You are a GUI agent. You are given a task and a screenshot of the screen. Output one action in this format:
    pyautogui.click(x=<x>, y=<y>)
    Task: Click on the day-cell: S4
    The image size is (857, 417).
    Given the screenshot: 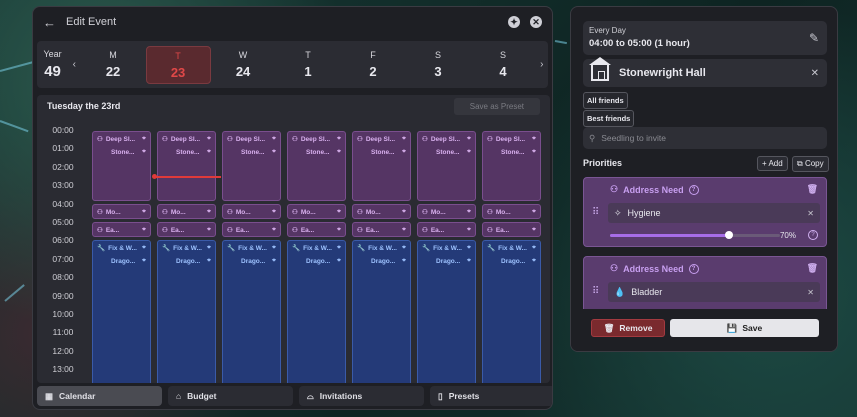 What is the action you would take?
    pyautogui.click(x=503, y=65)
    